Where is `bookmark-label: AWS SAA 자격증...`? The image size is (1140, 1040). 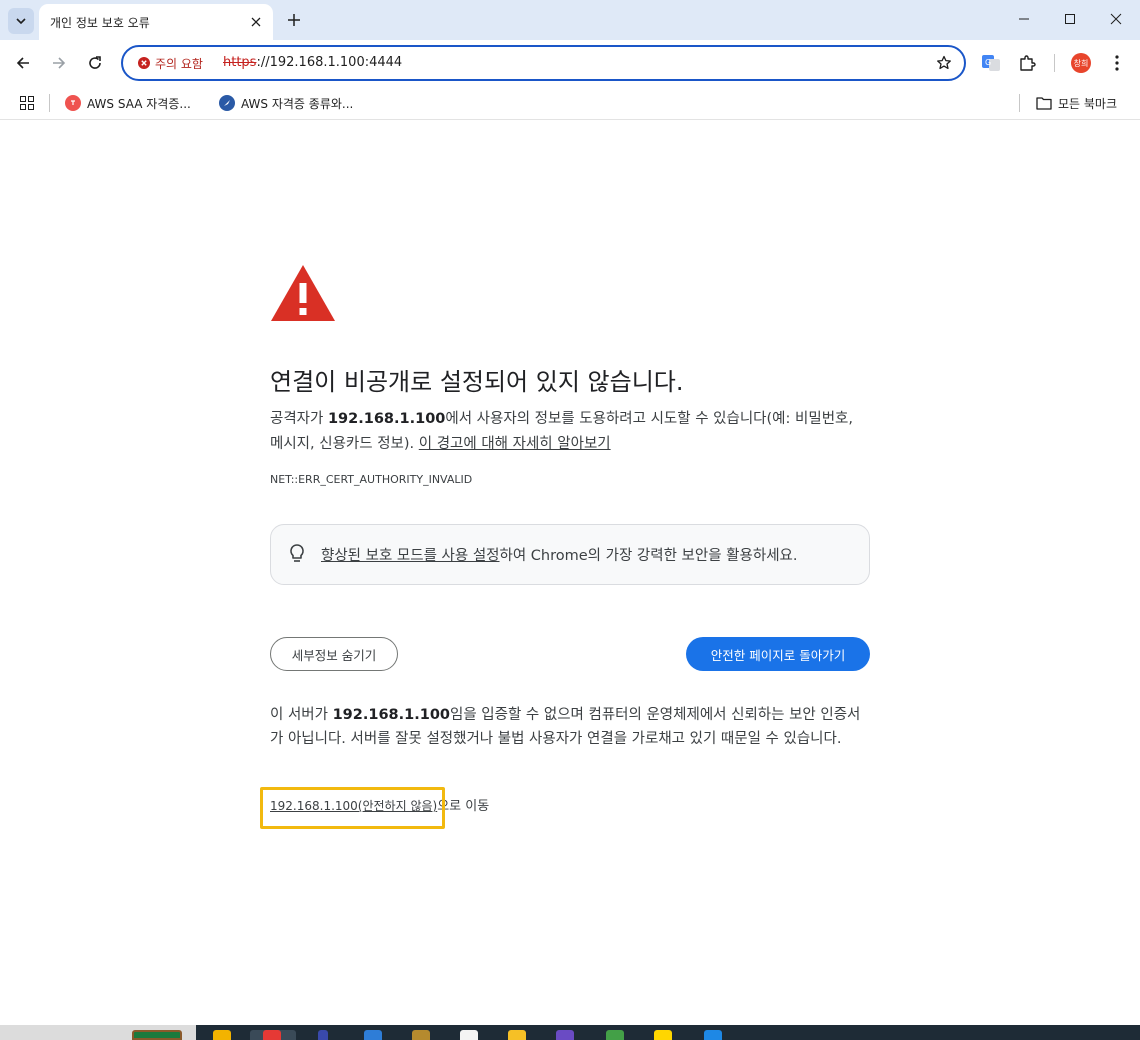
bookmark-label: AWS SAA 자격증... is located at coordinates (139, 103).